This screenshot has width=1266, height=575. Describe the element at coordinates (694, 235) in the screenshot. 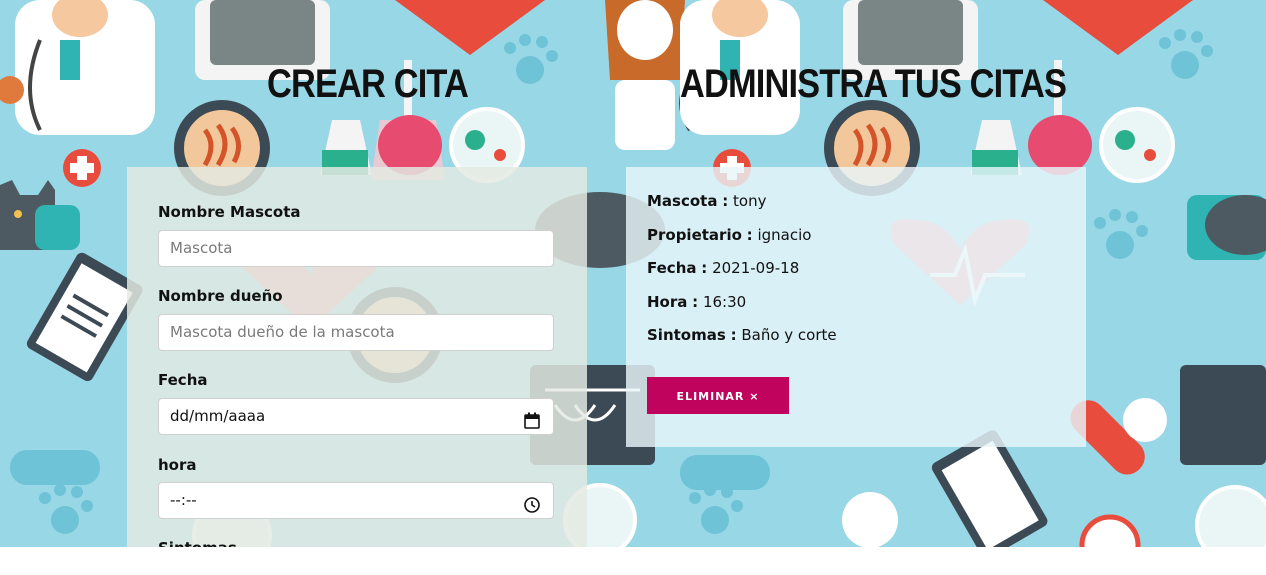

I see `cita-propietario-key: Propietario` at that location.